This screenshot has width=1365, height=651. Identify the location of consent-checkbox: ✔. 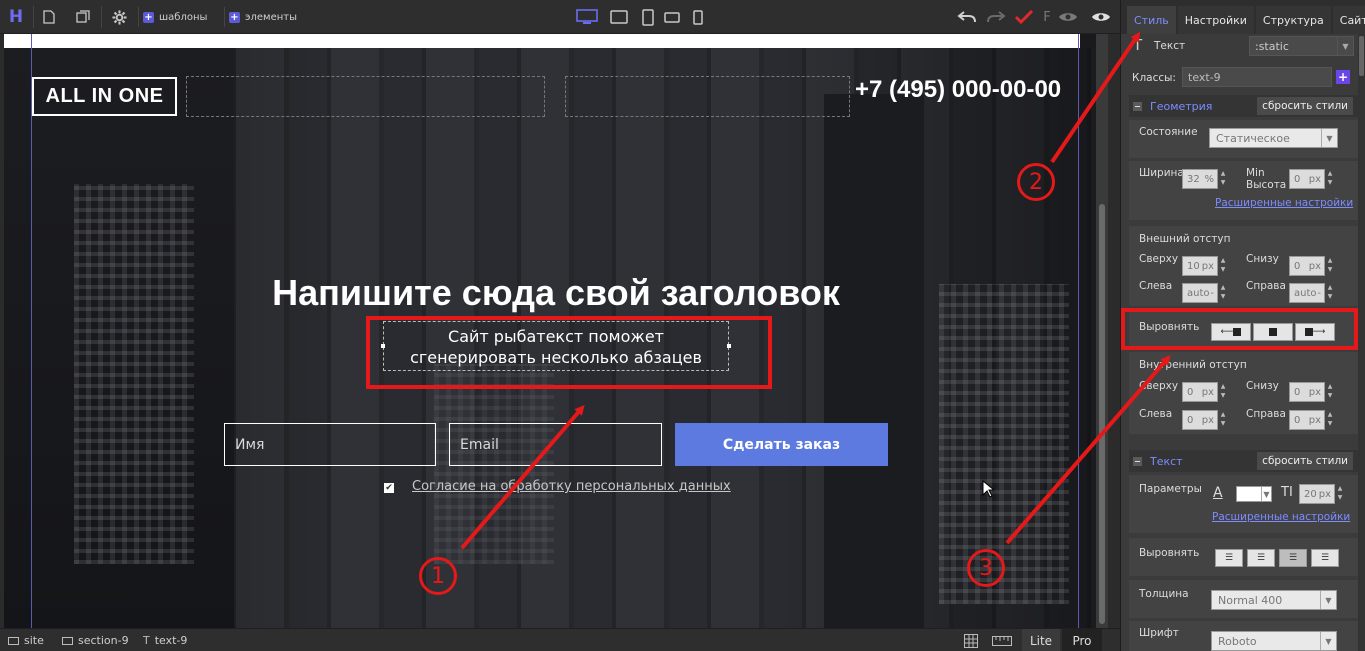
(389, 488).